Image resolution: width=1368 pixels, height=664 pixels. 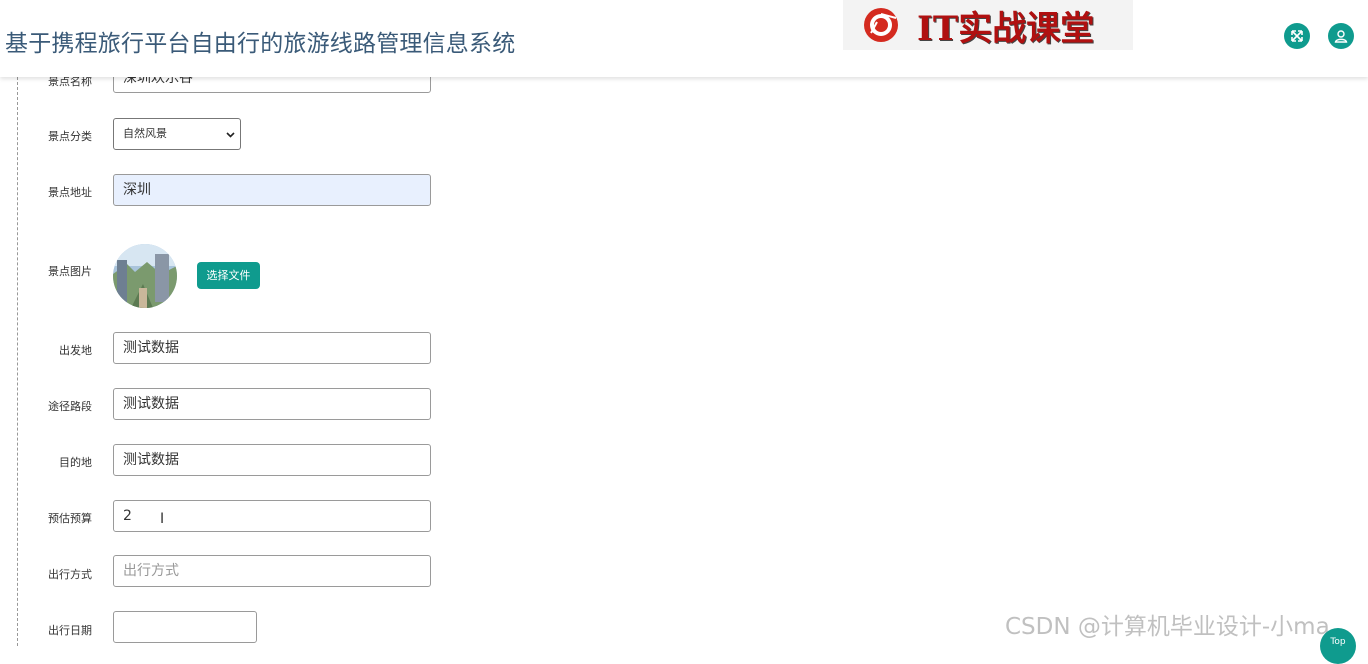 What do you see at coordinates (684, 38) in the screenshot?
I see `top-header: 基于携程旅行平台自由行的旅游线路管理信息系统 IT实战课堂` at bounding box center [684, 38].